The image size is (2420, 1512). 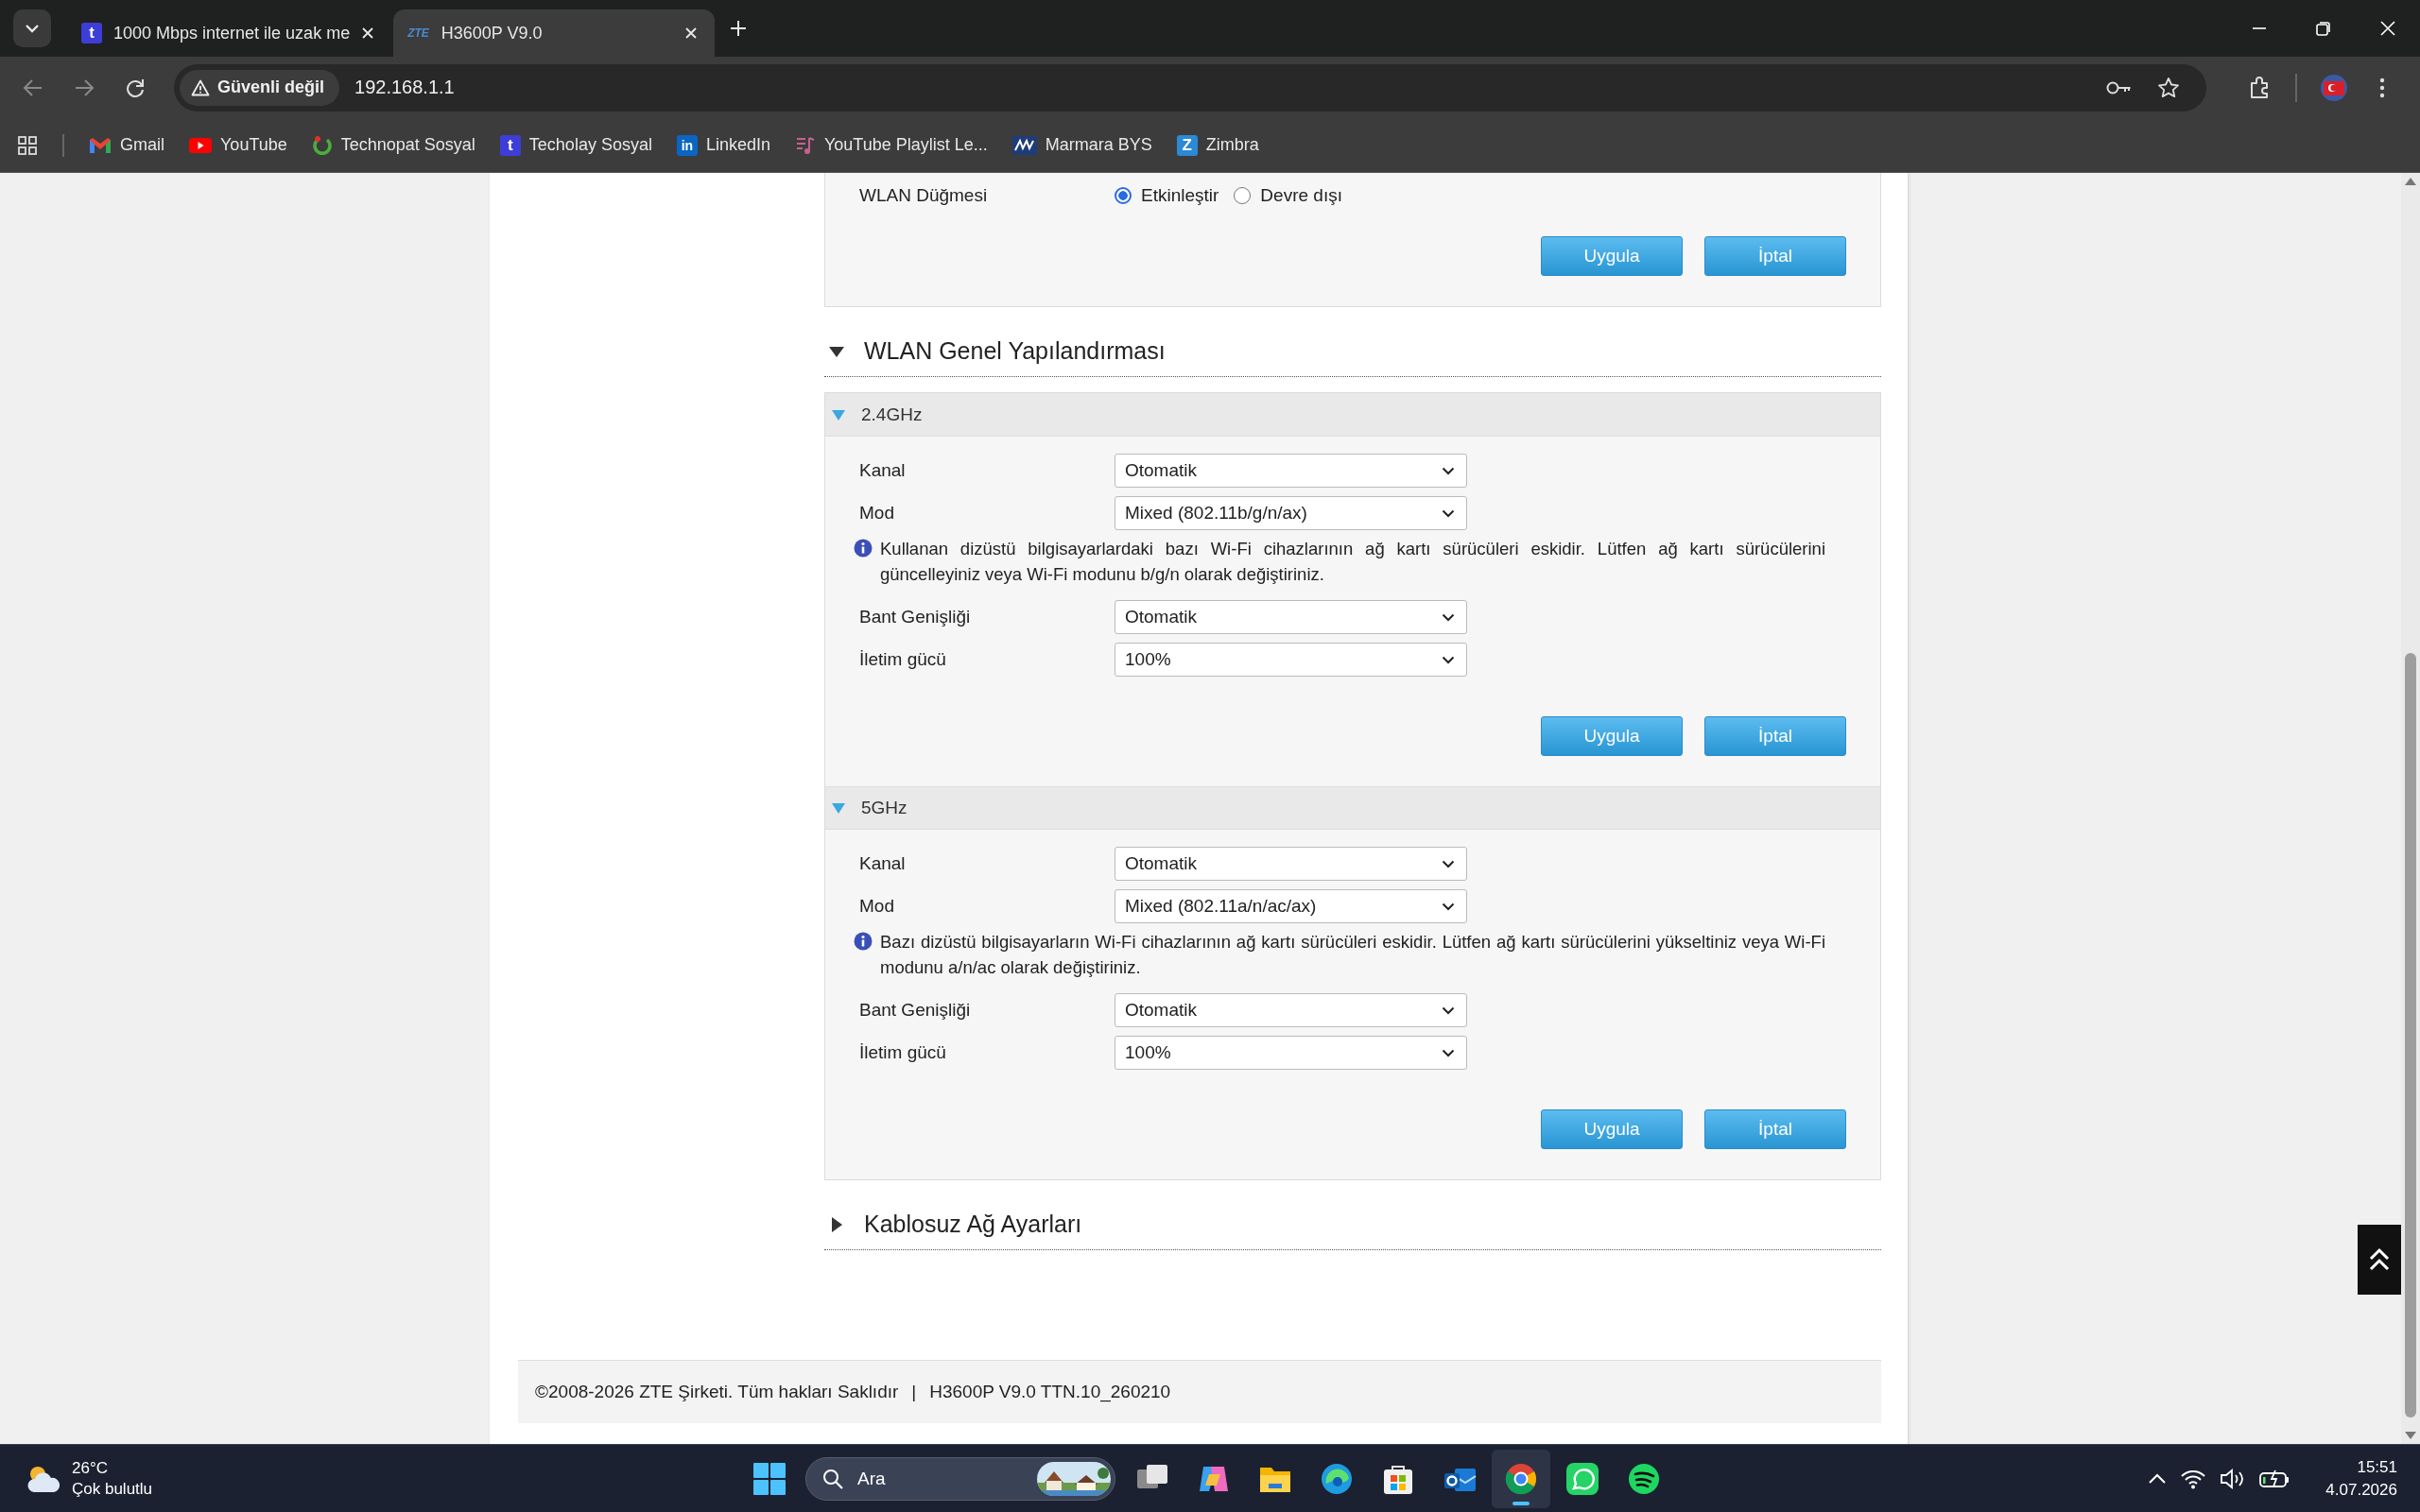 I want to click on back-to-top-button, so click(x=2380, y=1260).